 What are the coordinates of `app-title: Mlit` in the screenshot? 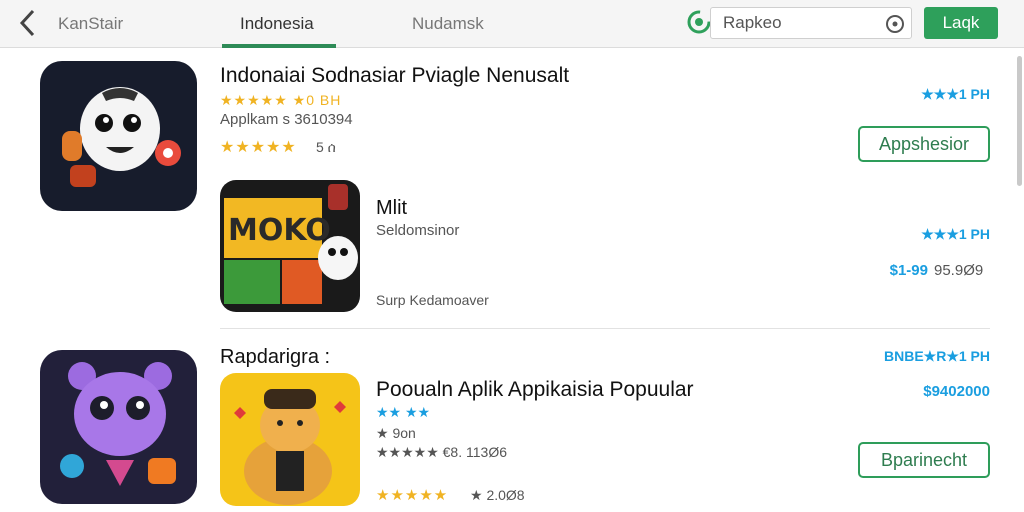 It's located at (391, 208).